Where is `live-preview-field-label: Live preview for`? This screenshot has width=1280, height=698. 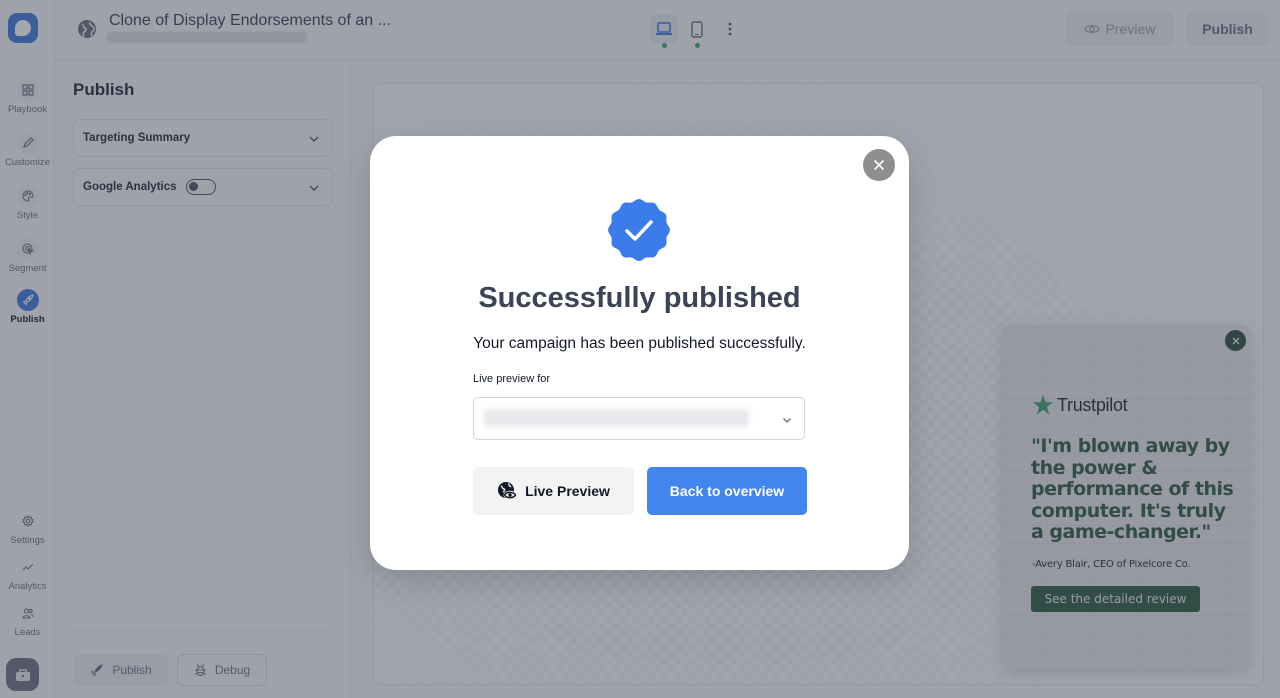
live-preview-field-label: Live preview for is located at coordinates (512, 379).